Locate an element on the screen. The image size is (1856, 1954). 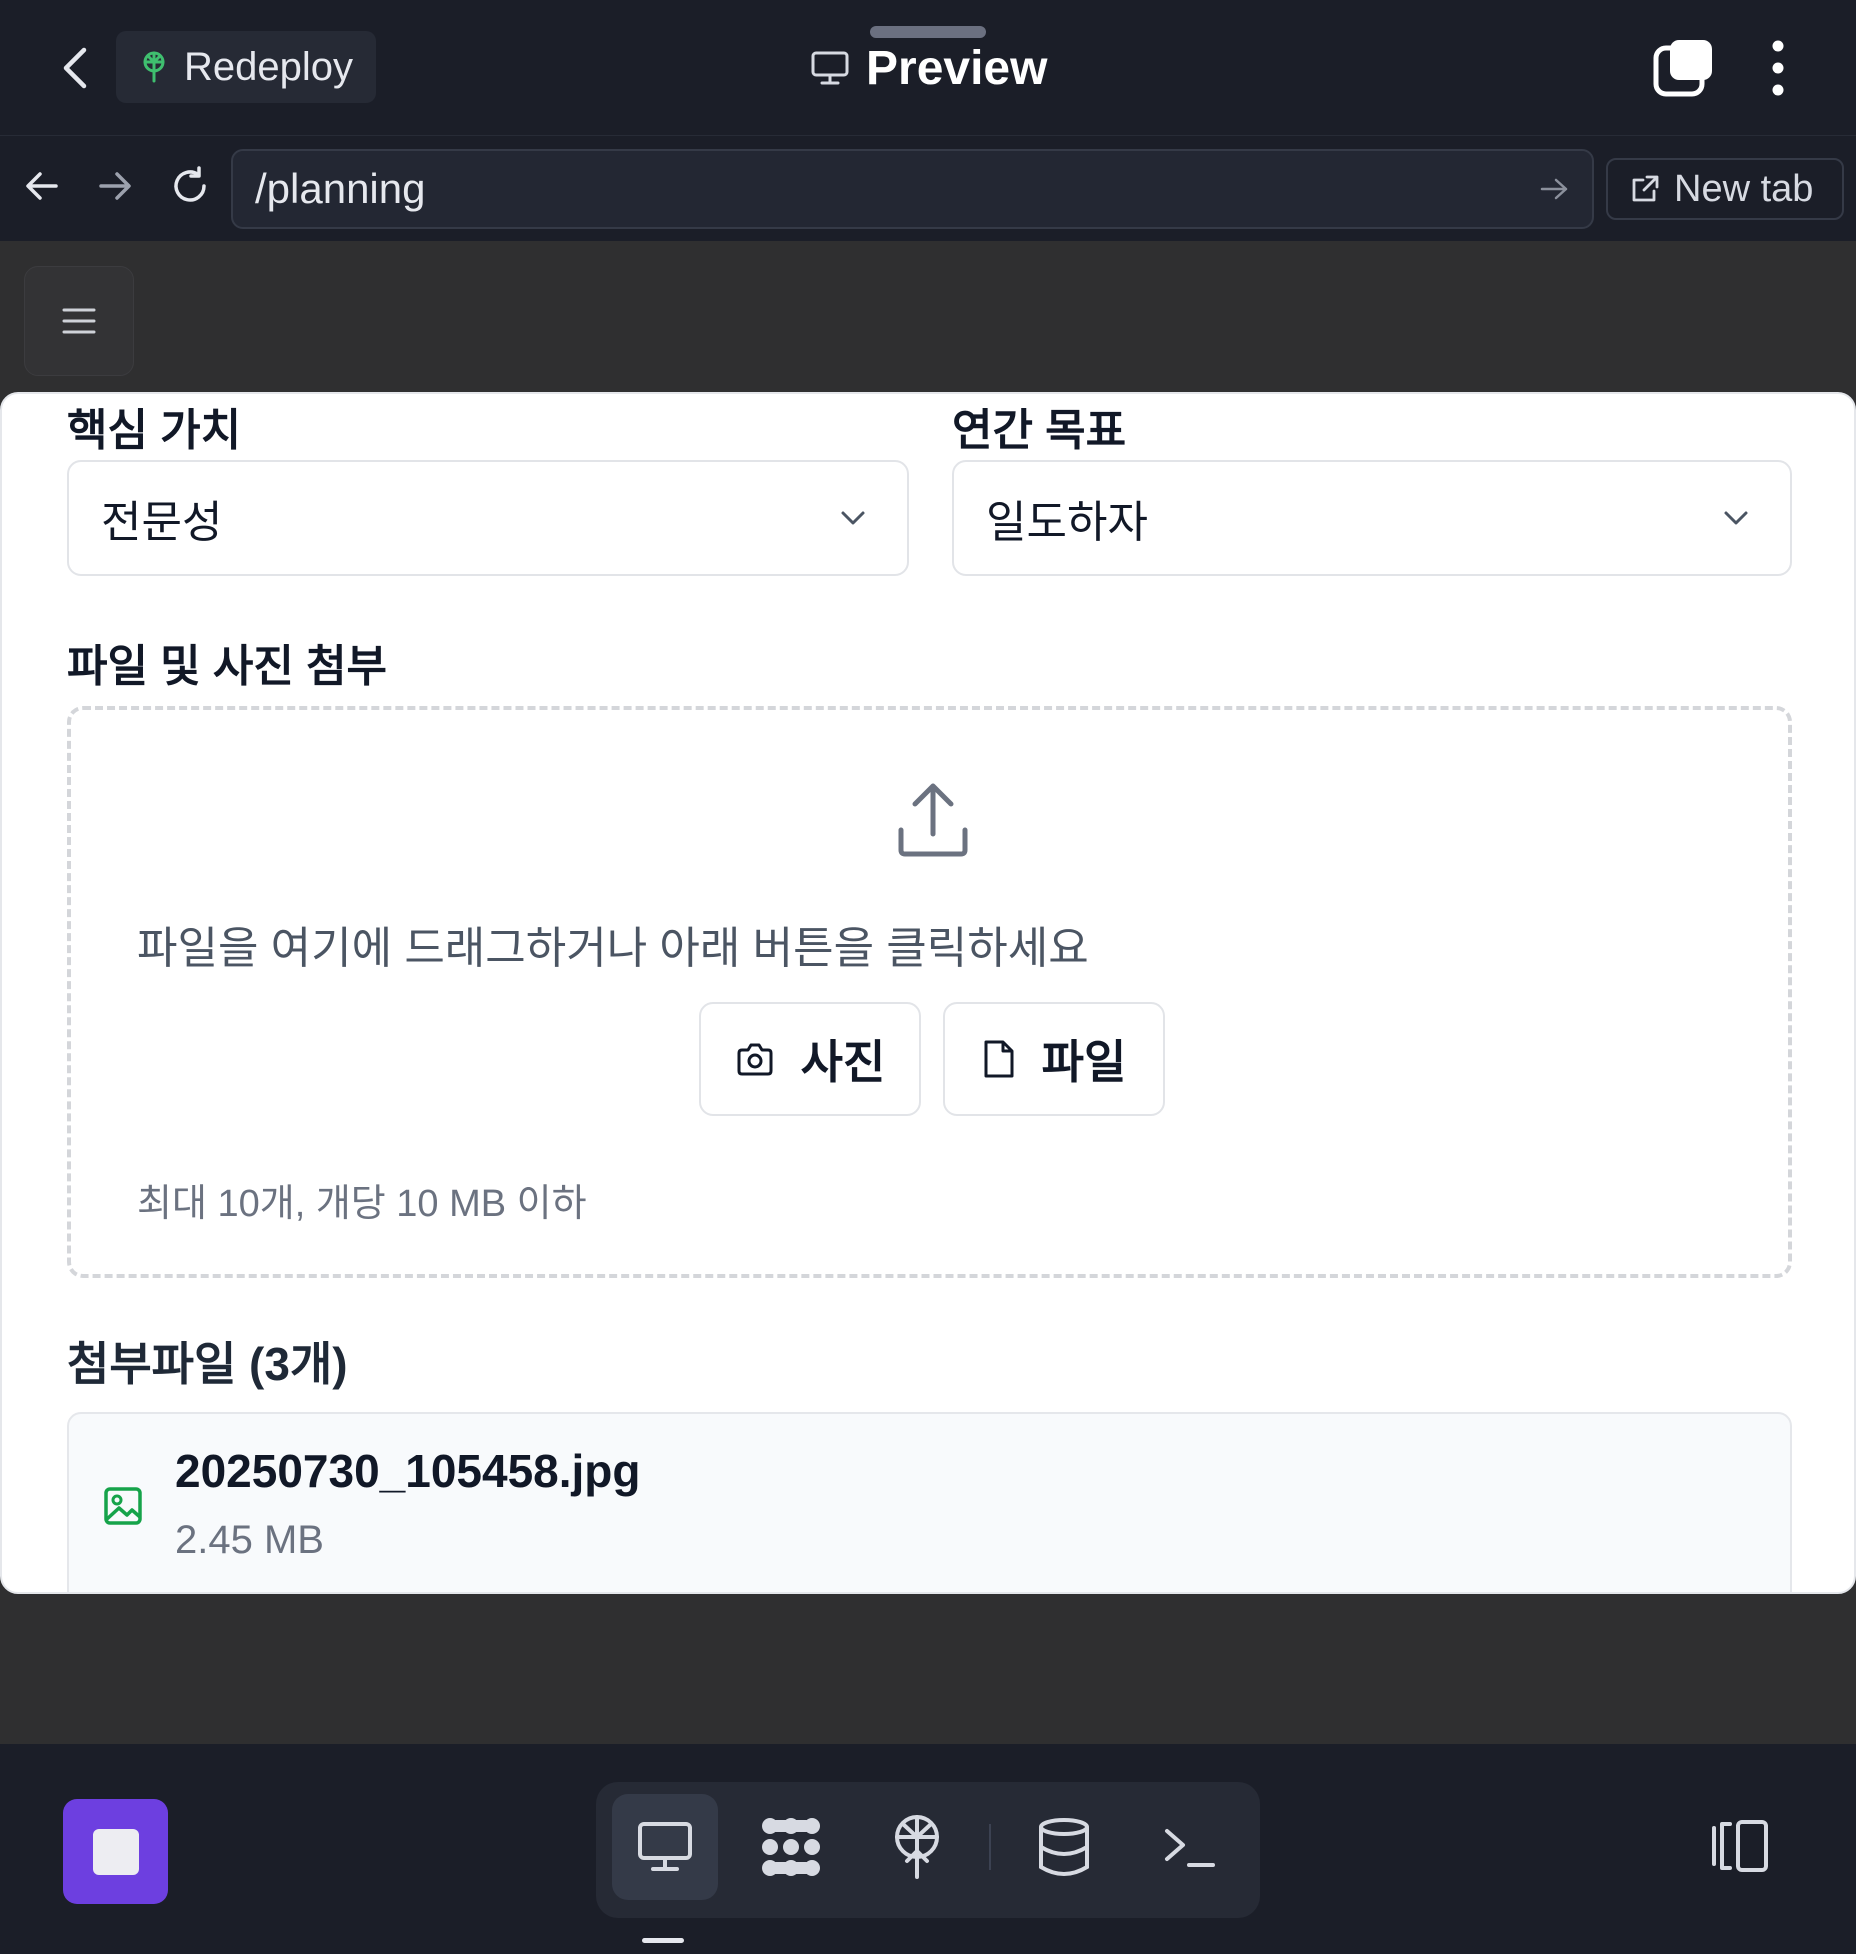
camera-icon is located at coordinates (755, 1059).